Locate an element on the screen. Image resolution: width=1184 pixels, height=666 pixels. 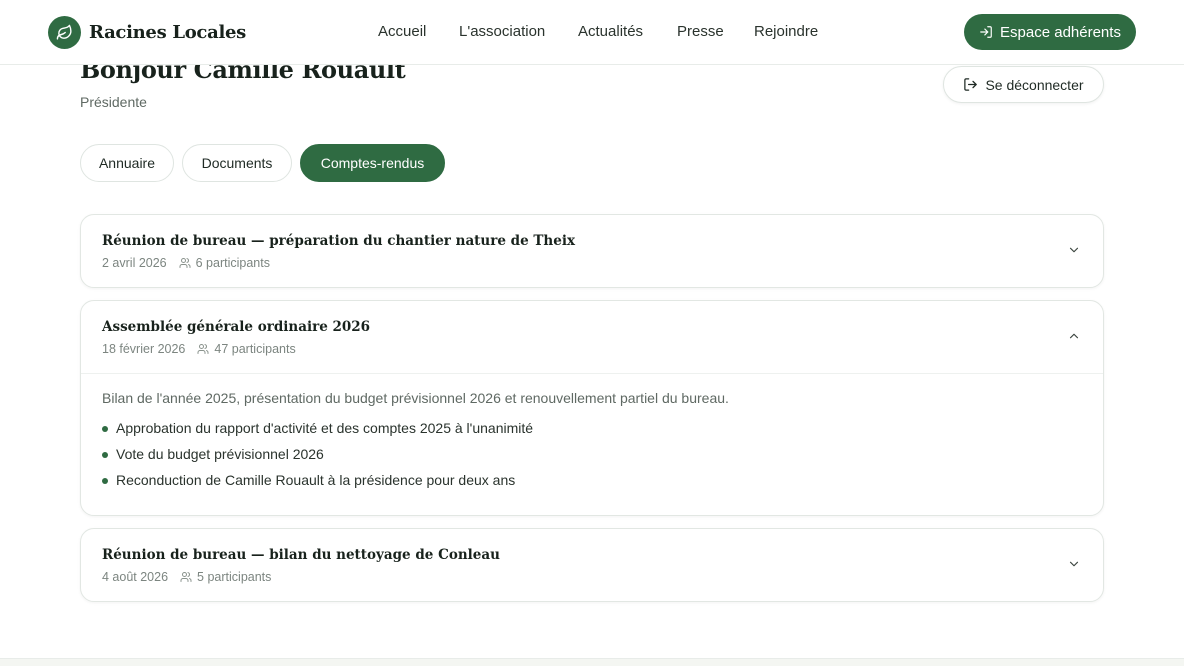
meeting-title: Assemblée générale ordinaire 2026 is located at coordinates (236, 327).